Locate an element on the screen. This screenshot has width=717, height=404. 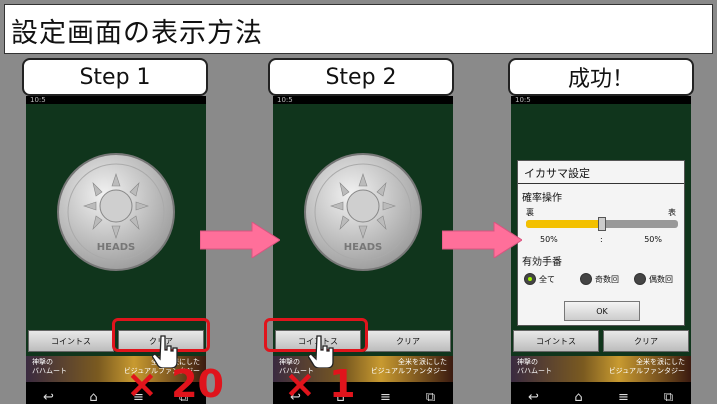
success-label: 成功！ is located at coordinates (601, 77).